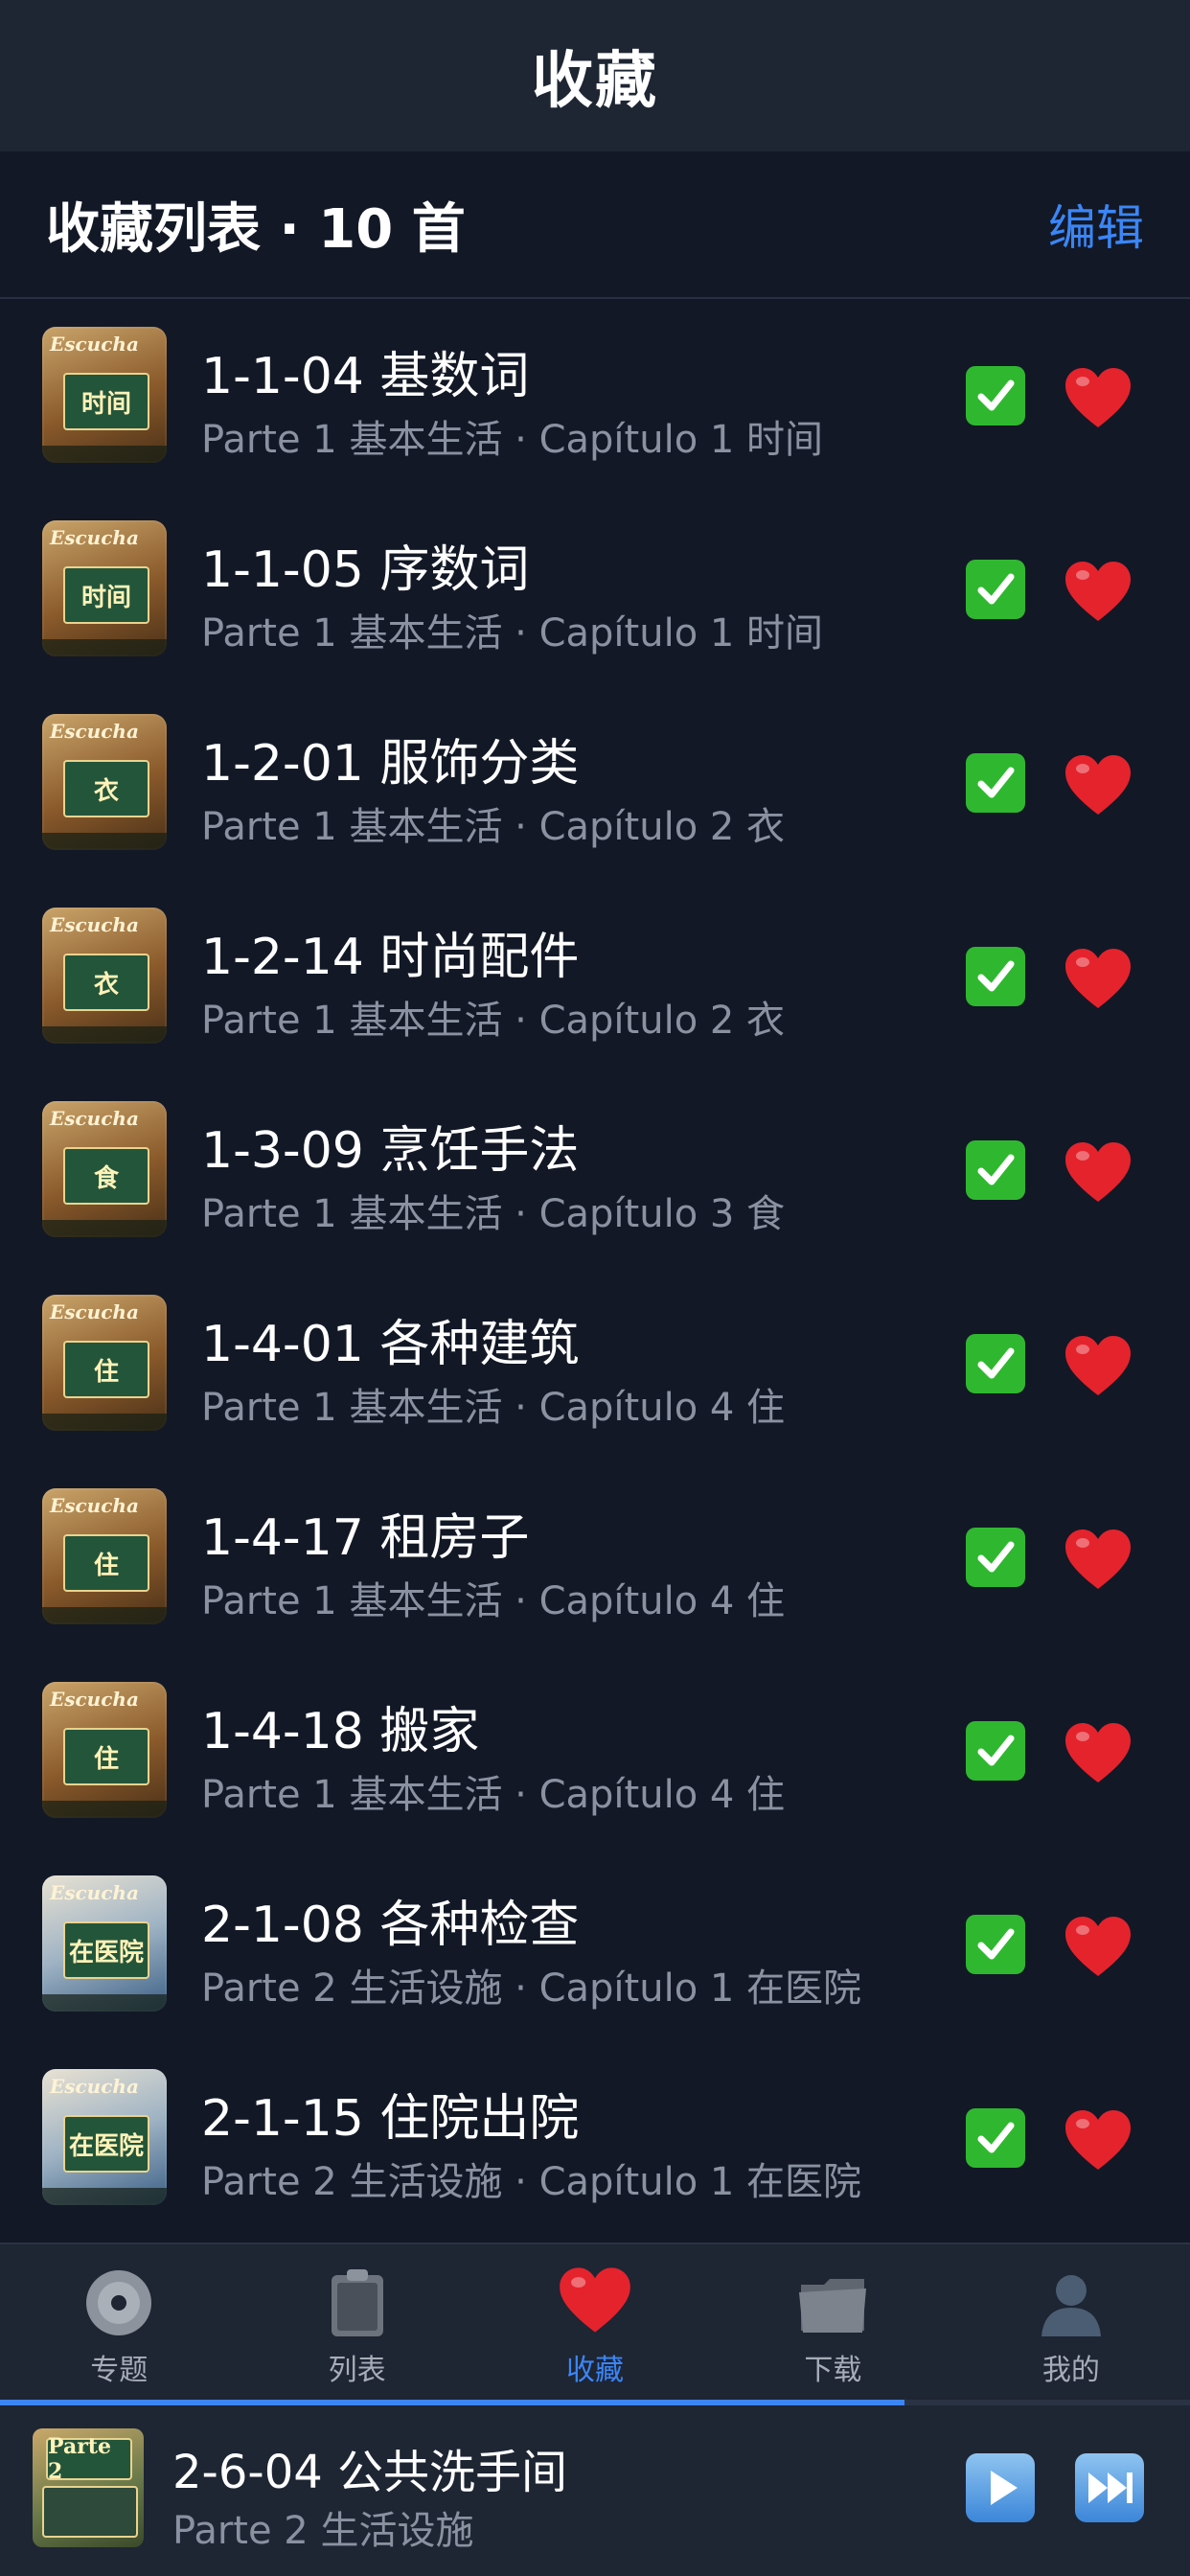  I want to click on tab-person: 我的, so click(1071, 2323).